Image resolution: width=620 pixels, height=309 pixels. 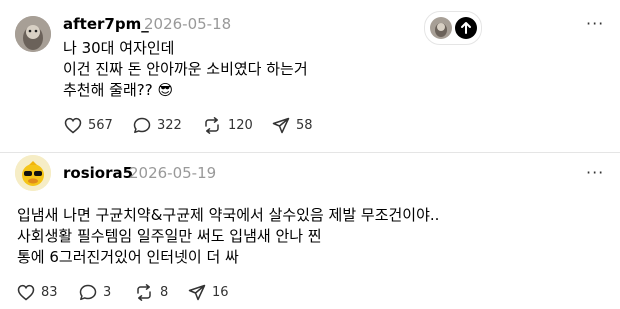 What do you see at coordinates (169, 236) in the screenshot?
I see `reply-line: 사회생활 필수템임 일주일만 써도 입냄새 안나 찐` at bounding box center [169, 236].